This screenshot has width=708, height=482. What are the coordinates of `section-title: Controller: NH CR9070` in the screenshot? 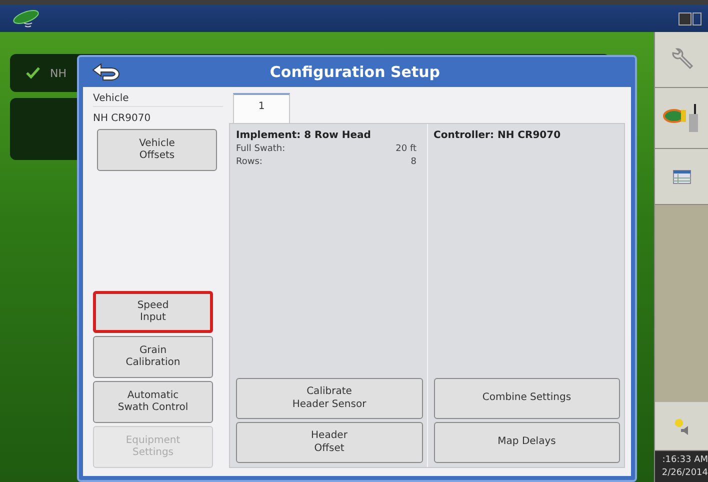 It's located at (498, 135).